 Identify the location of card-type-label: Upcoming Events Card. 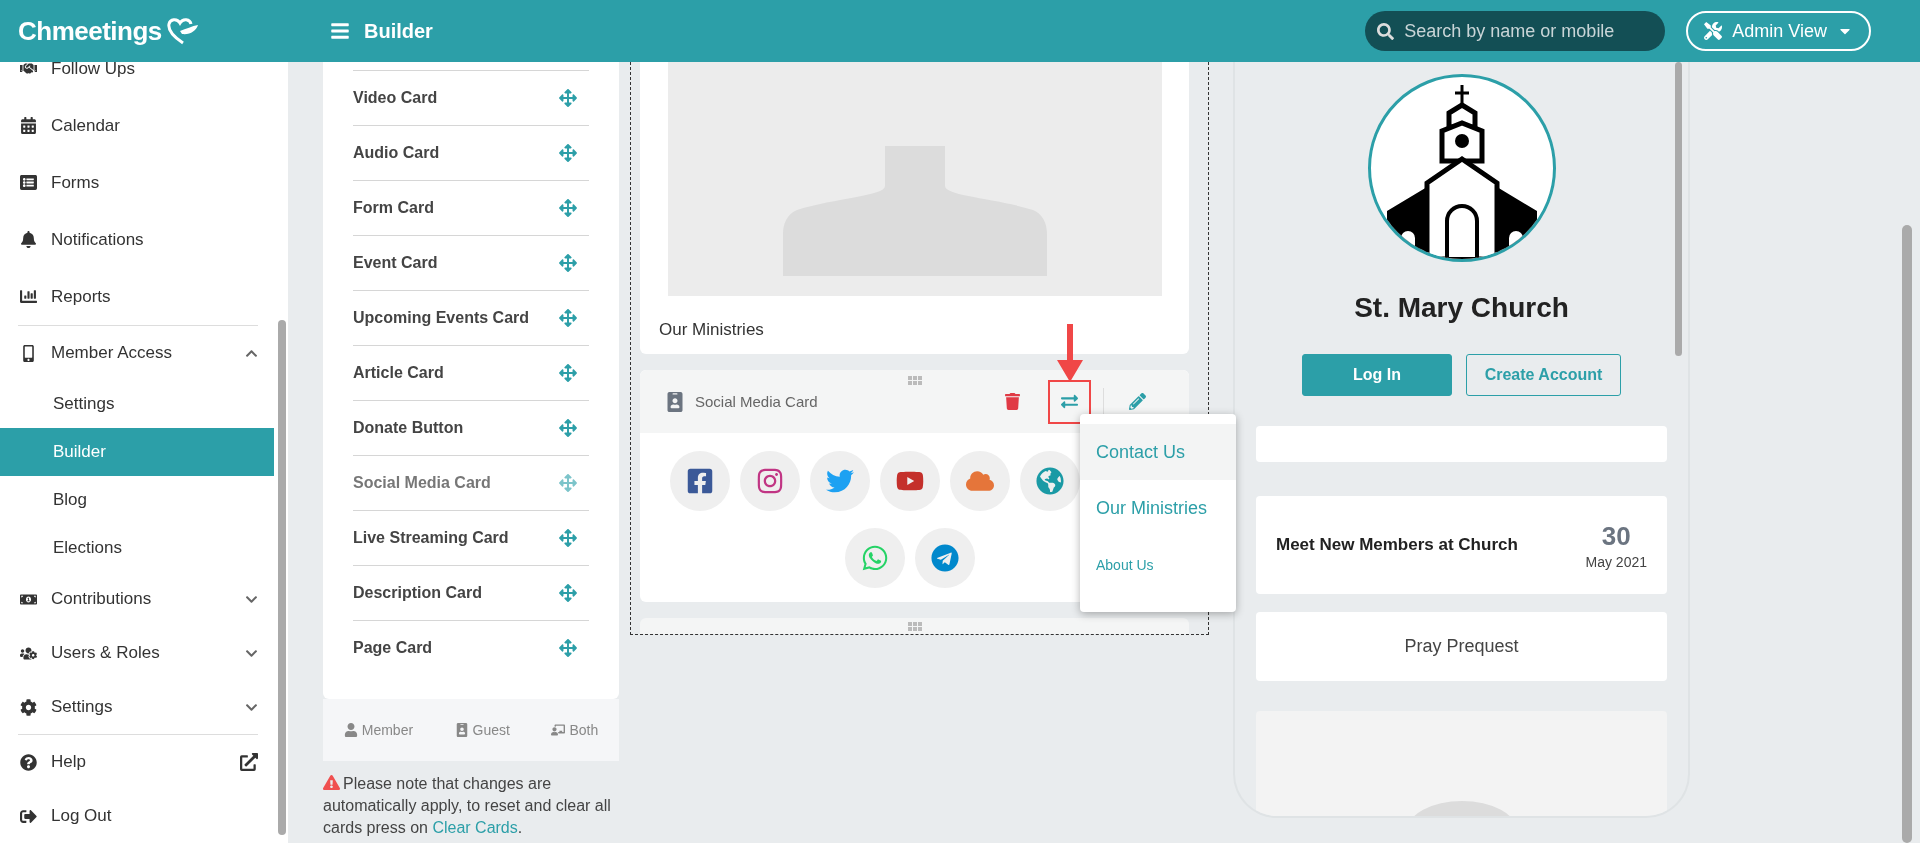
(441, 318).